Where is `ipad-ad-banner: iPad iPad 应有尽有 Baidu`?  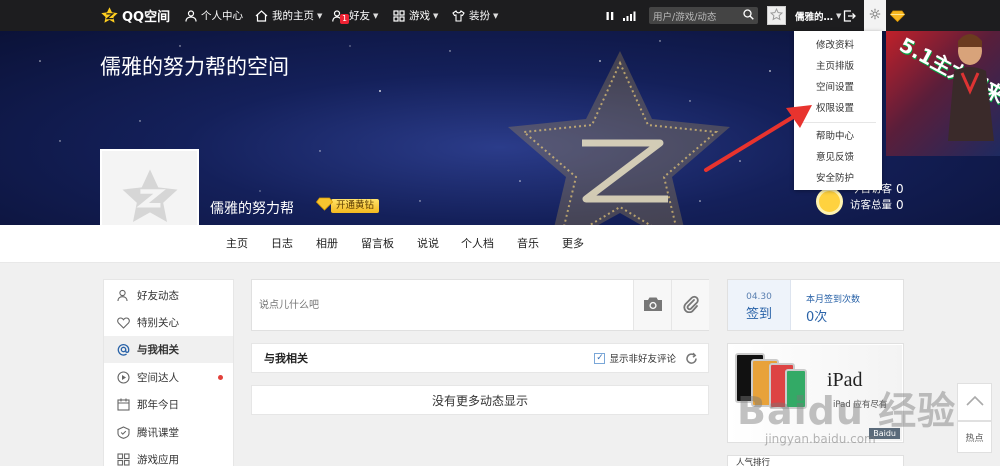
ipad-ad-banner: iPad iPad 应有尽有 Baidu is located at coordinates (815, 393).